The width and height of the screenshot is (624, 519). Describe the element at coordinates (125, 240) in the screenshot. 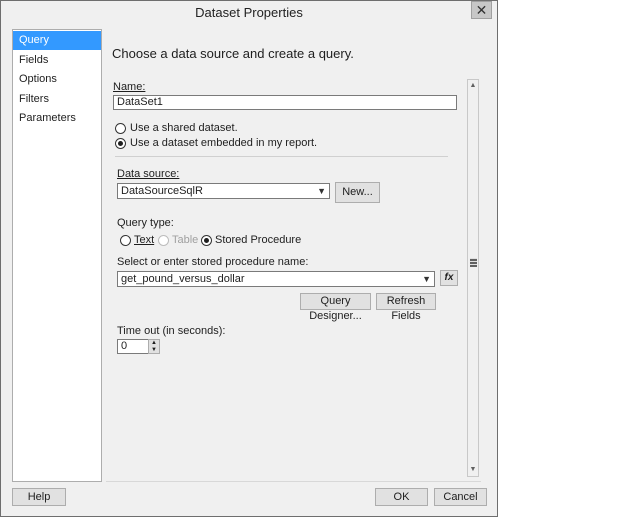

I see `query-type-text-radio` at that location.